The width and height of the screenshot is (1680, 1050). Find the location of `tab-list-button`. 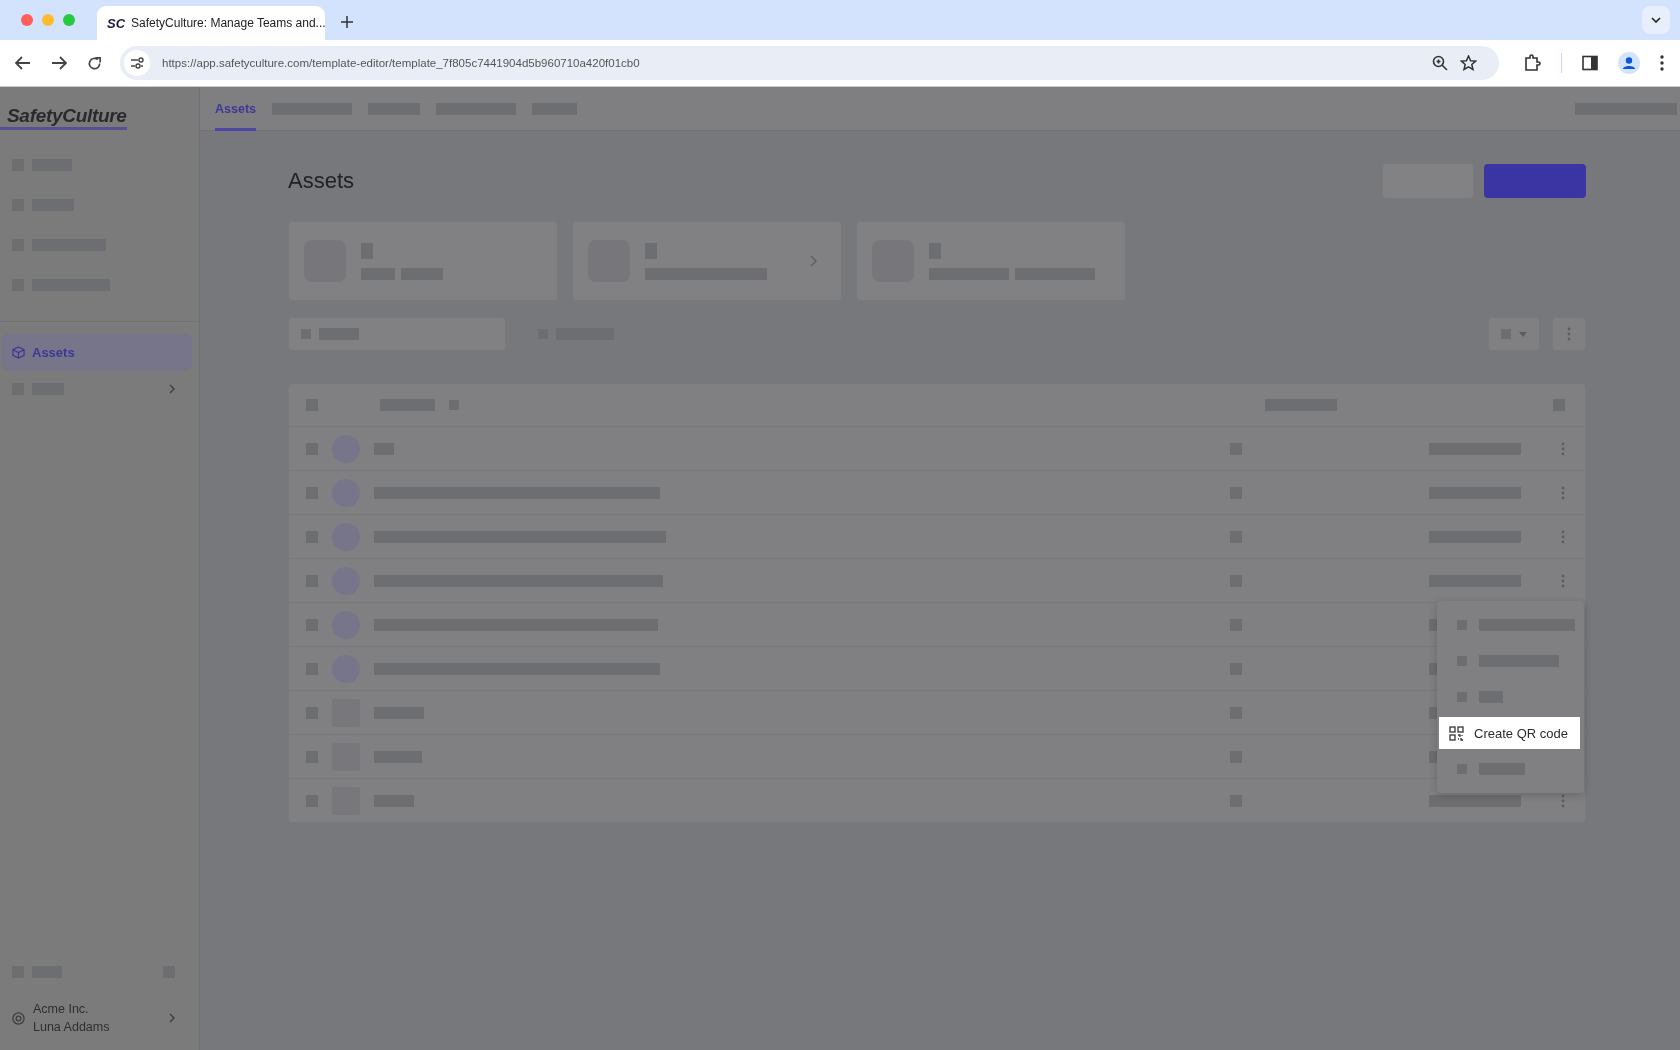

tab-list-button is located at coordinates (1656, 20).